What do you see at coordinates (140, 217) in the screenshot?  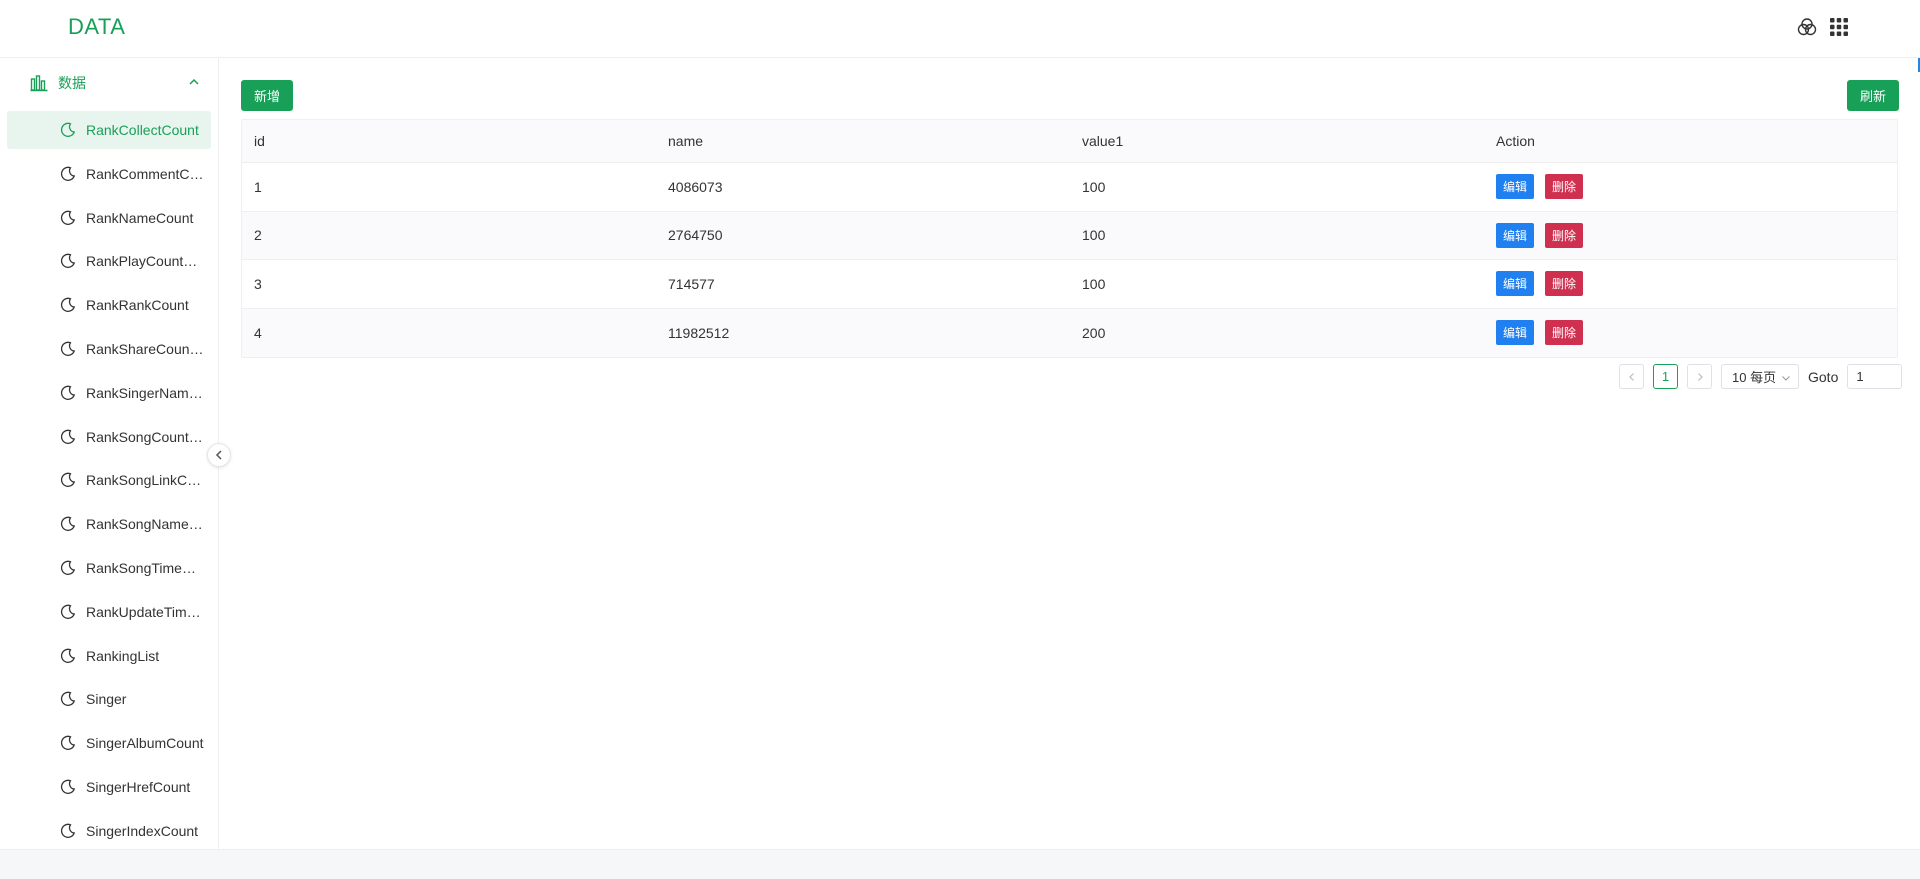 I see `sidebar-item-label: RankNameCount` at bounding box center [140, 217].